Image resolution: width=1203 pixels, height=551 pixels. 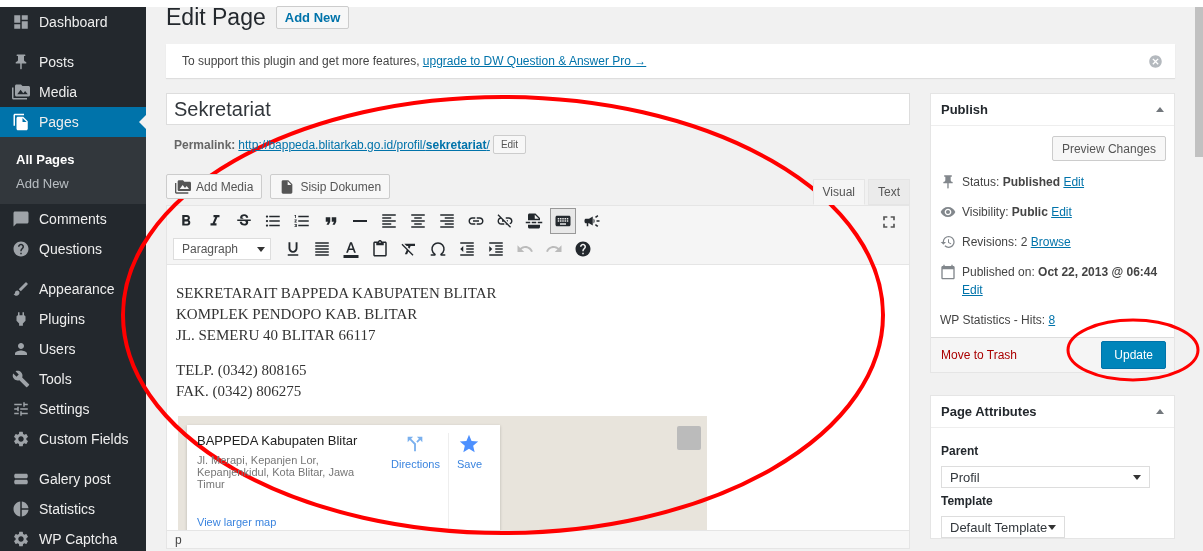 What do you see at coordinates (592, 221) in the screenshot?
I see `megaphone-icon` at bounding box center [592, 221].